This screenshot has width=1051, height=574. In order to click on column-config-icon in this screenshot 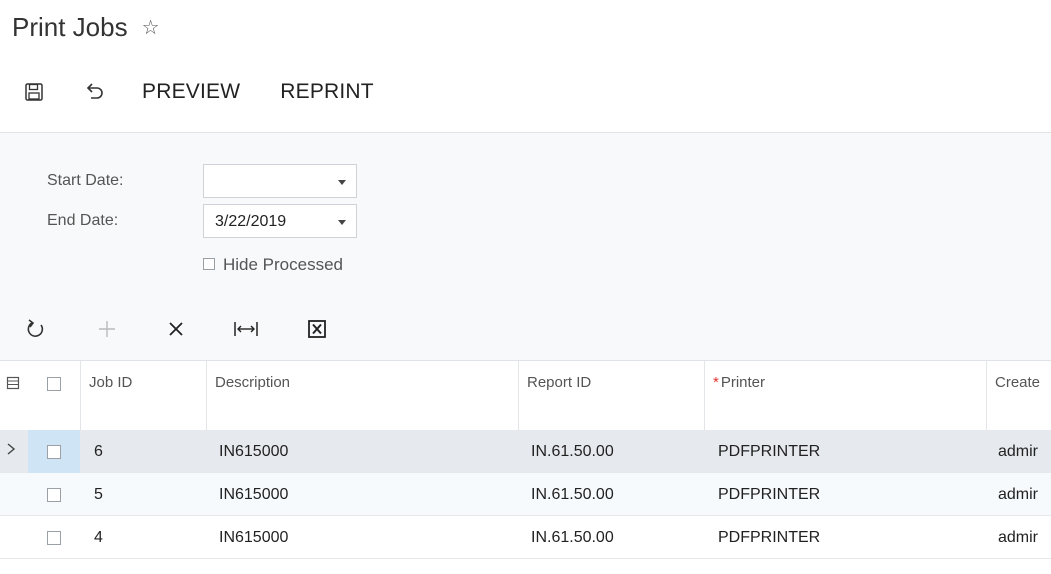, I will do `click(13, 385)`.